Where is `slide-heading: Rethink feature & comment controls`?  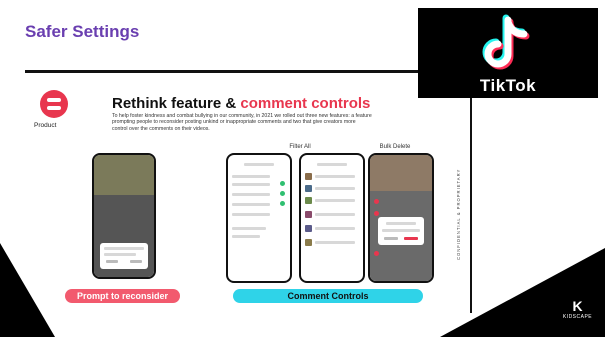
slide-heading: Rethink feature & comment controls is located at coordinates (241, 103).